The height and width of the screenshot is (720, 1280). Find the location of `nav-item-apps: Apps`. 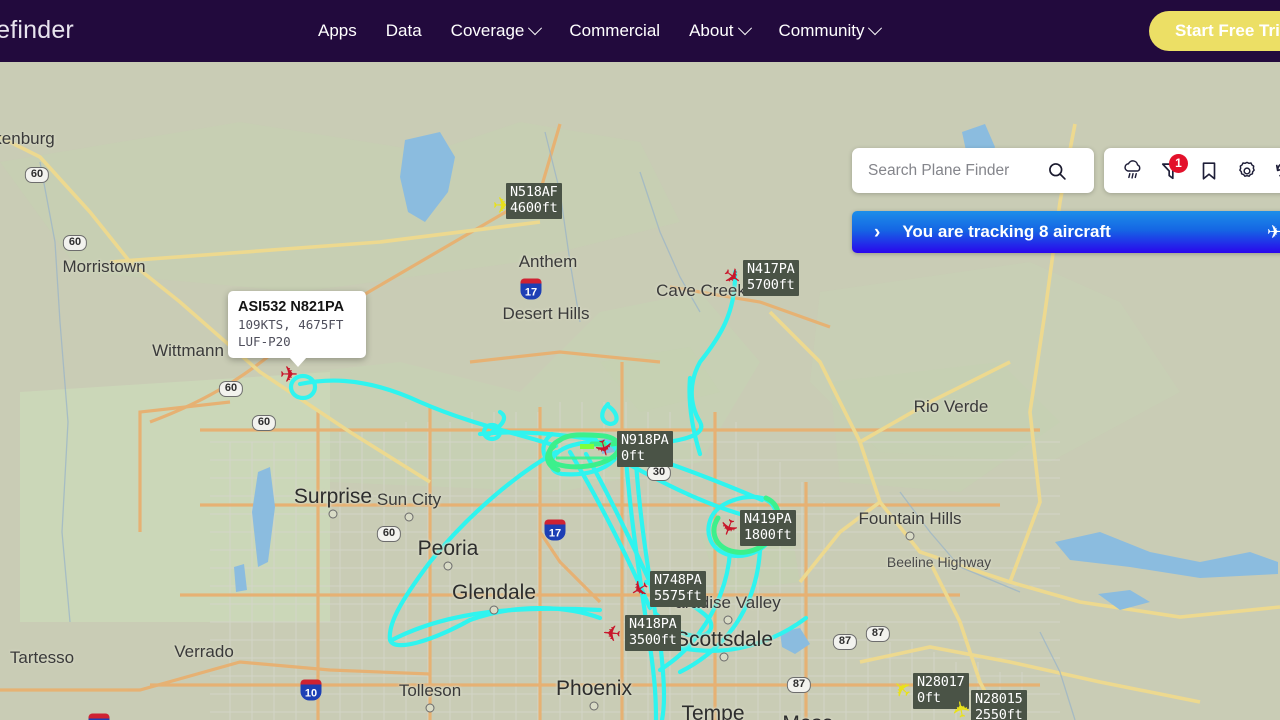

nav-item-apps: Apps is located at coordinates (337, 31).